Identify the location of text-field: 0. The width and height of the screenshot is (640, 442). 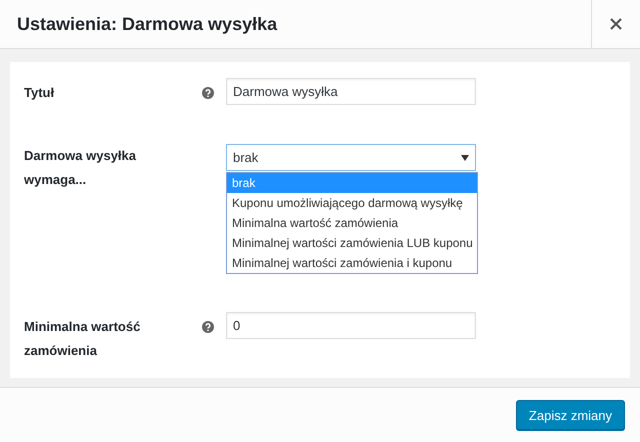
(351, 326).